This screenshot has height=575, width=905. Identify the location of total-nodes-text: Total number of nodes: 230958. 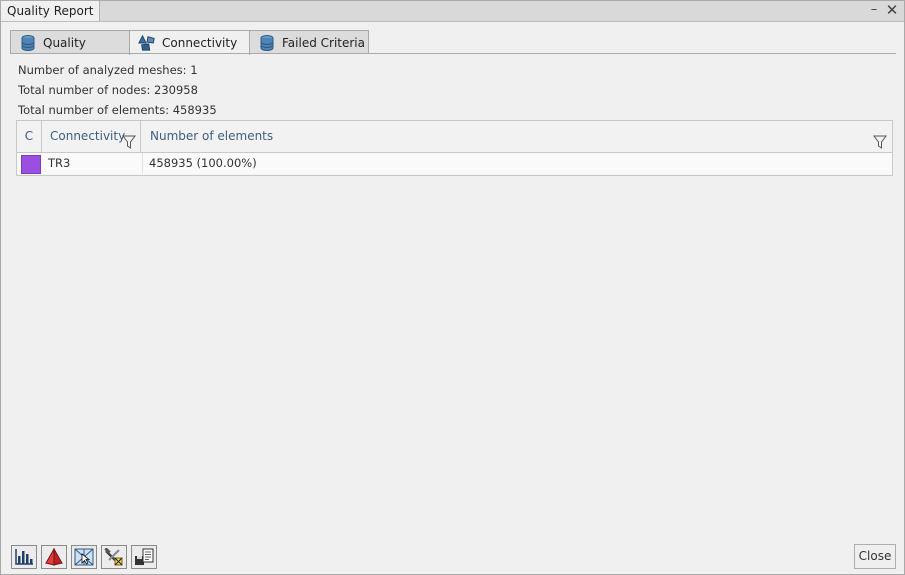
(108, 90).